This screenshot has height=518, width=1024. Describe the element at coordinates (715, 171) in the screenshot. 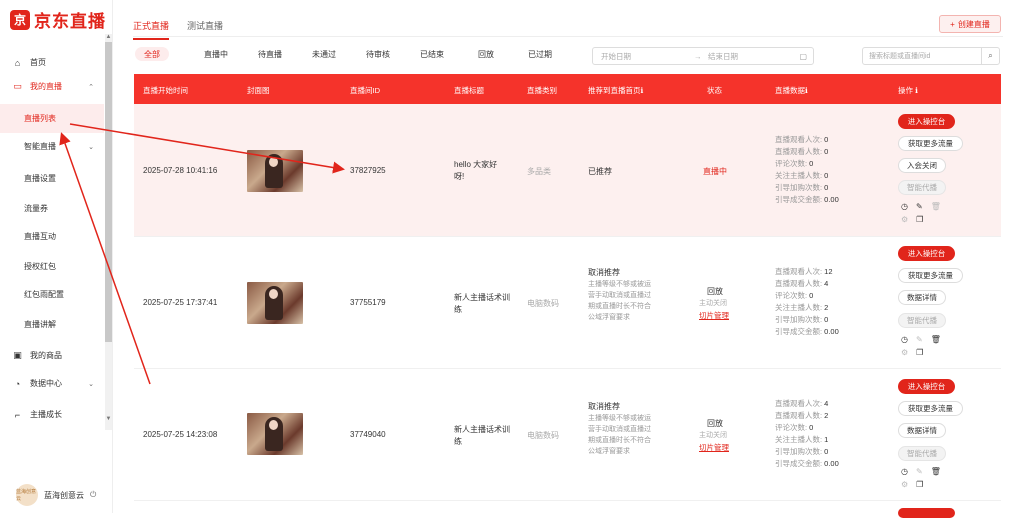

I see `status-badge: 直播中` at that location.